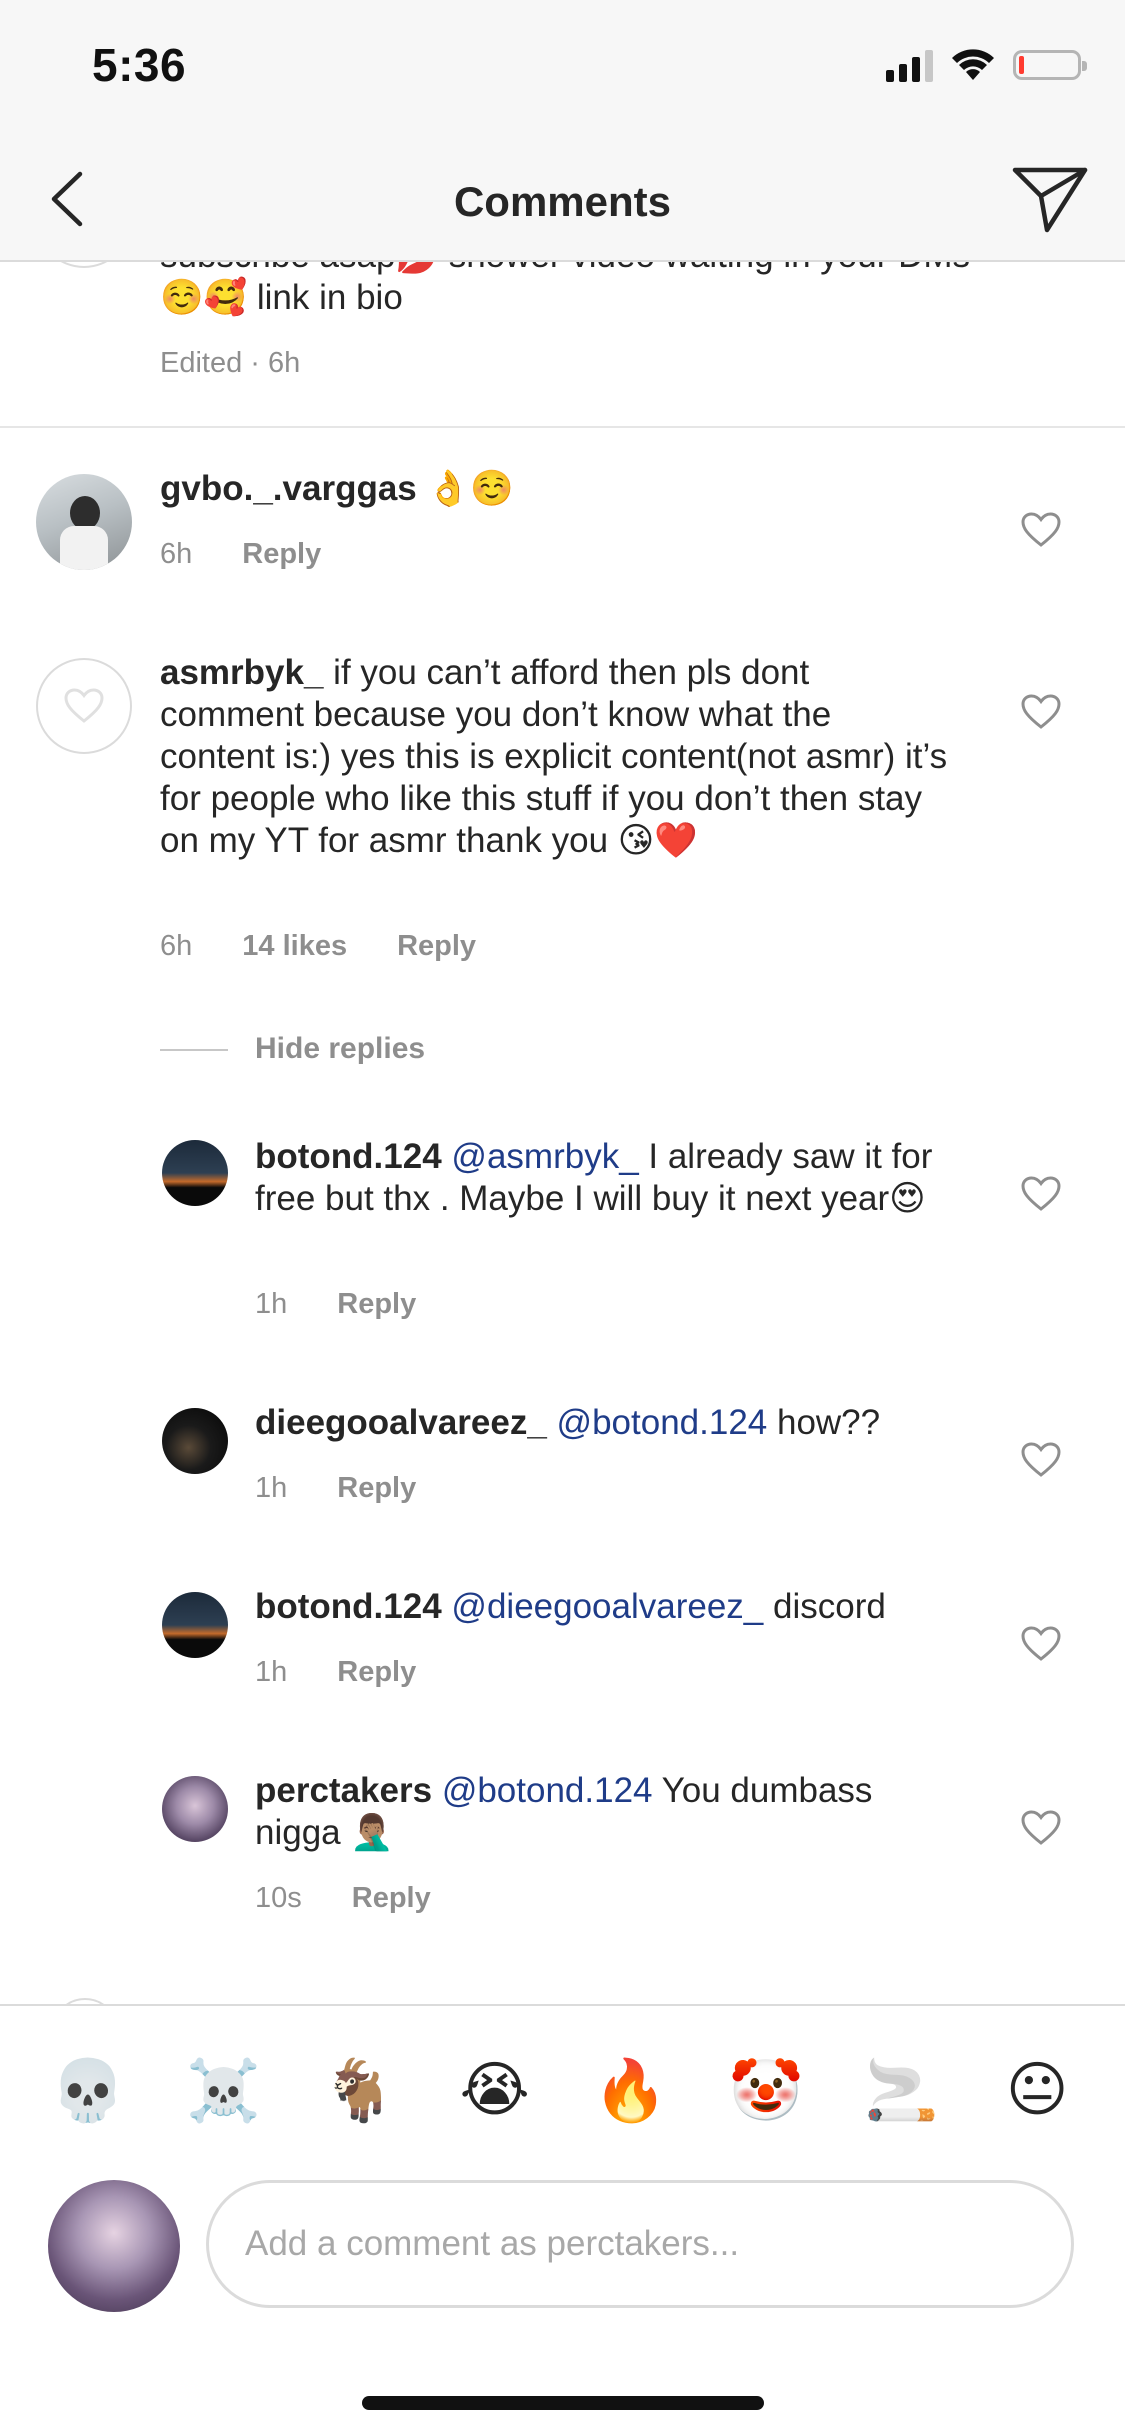  What do you see at coordinates (495, 2090) in the screenshot?
I see `emoji-crying-button: 😭` at bounding box center [495, 2090].